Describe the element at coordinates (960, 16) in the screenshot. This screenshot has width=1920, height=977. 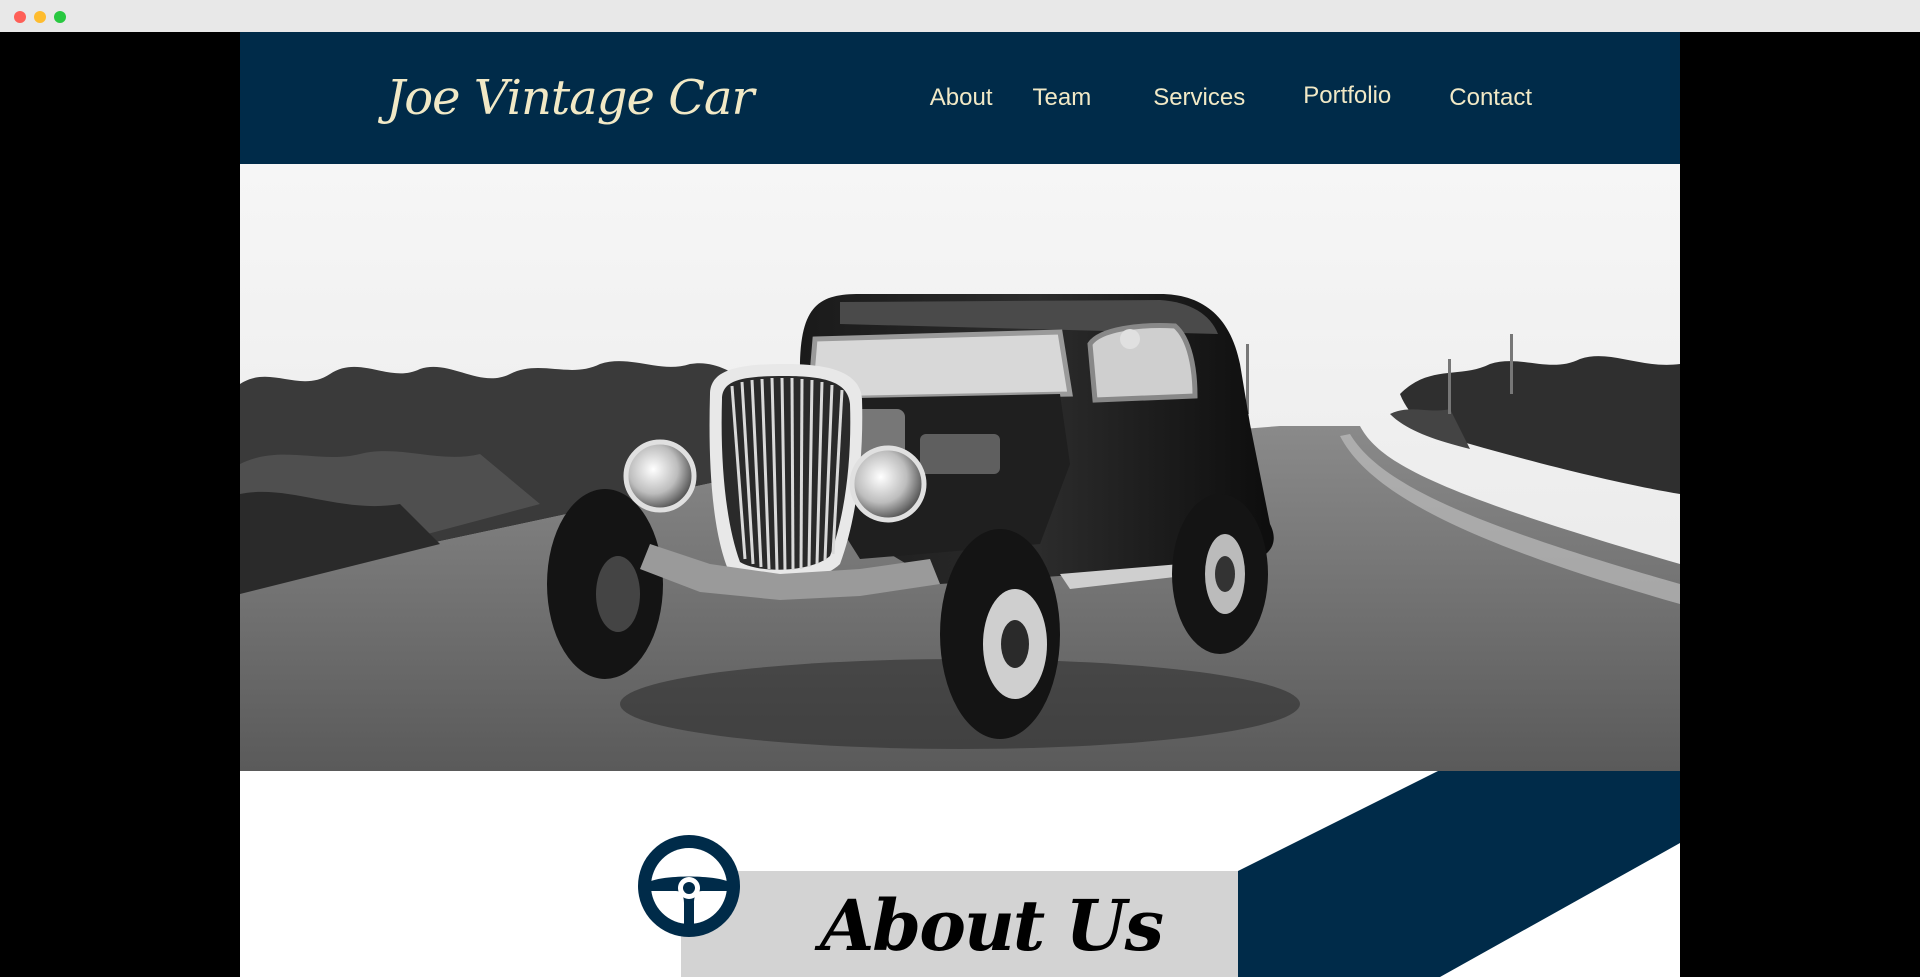
I see `browser-titlebar` at that location.